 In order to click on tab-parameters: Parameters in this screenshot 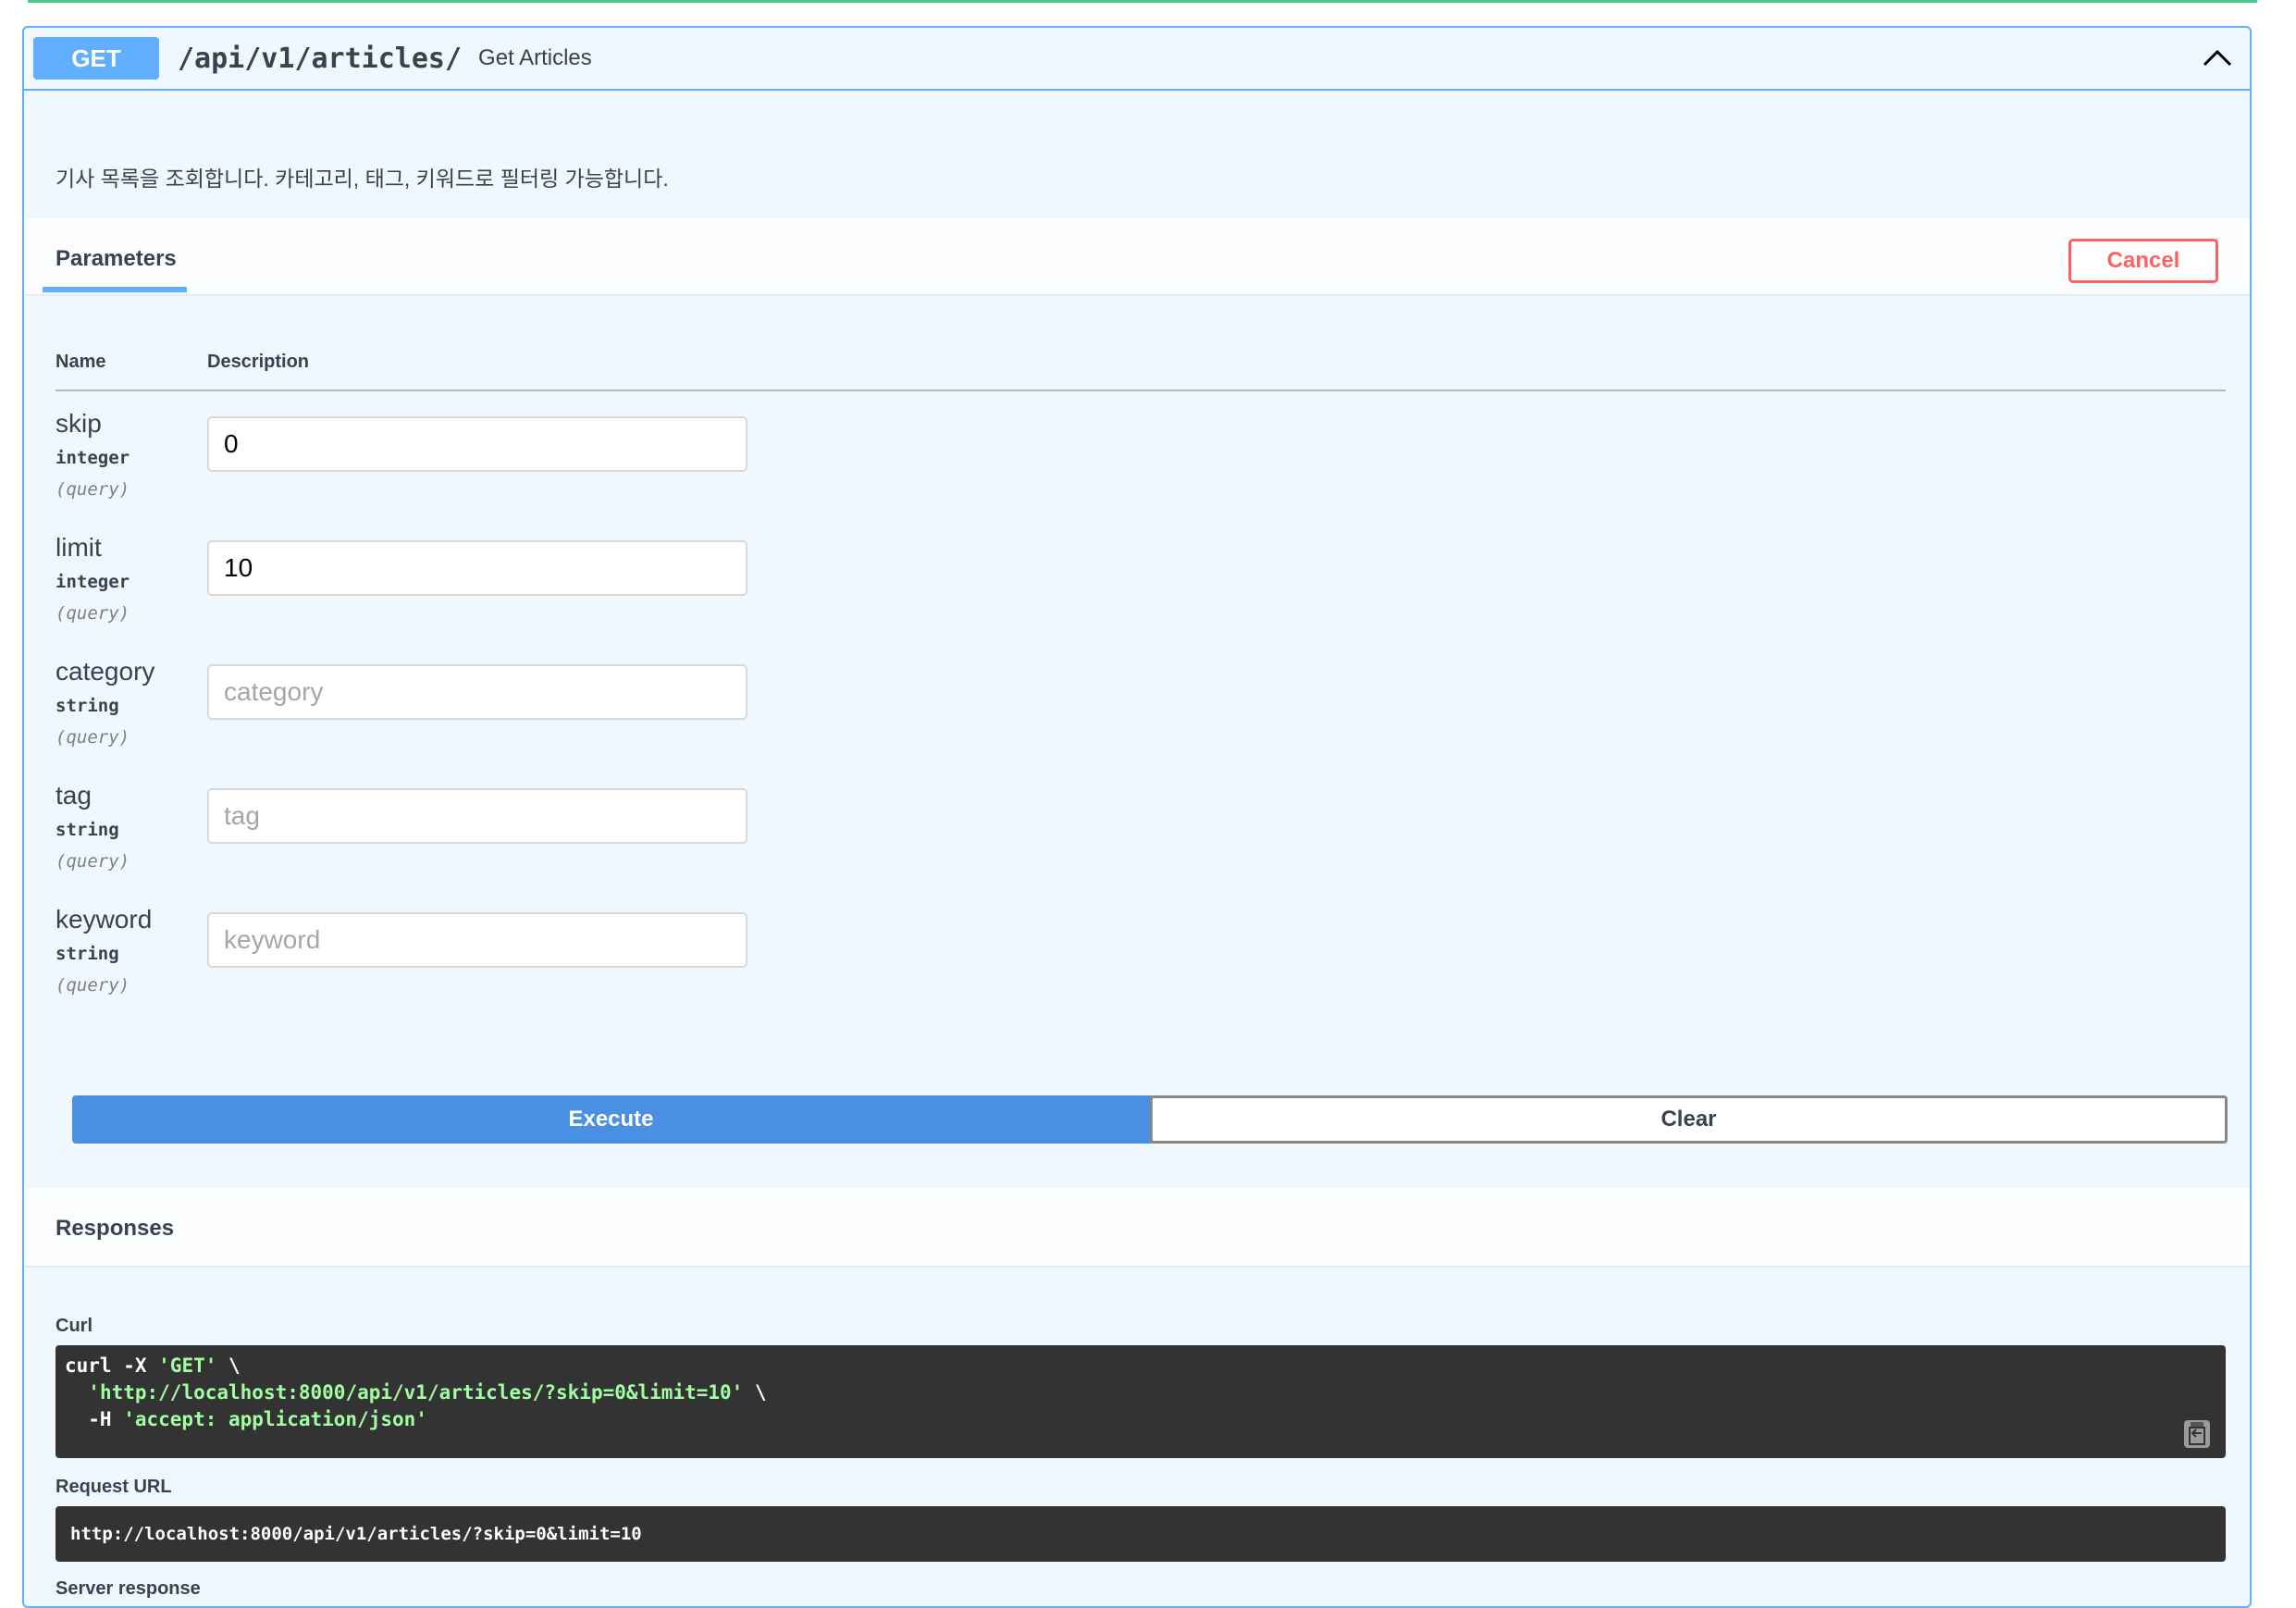, I will do `click(116, 259)`.